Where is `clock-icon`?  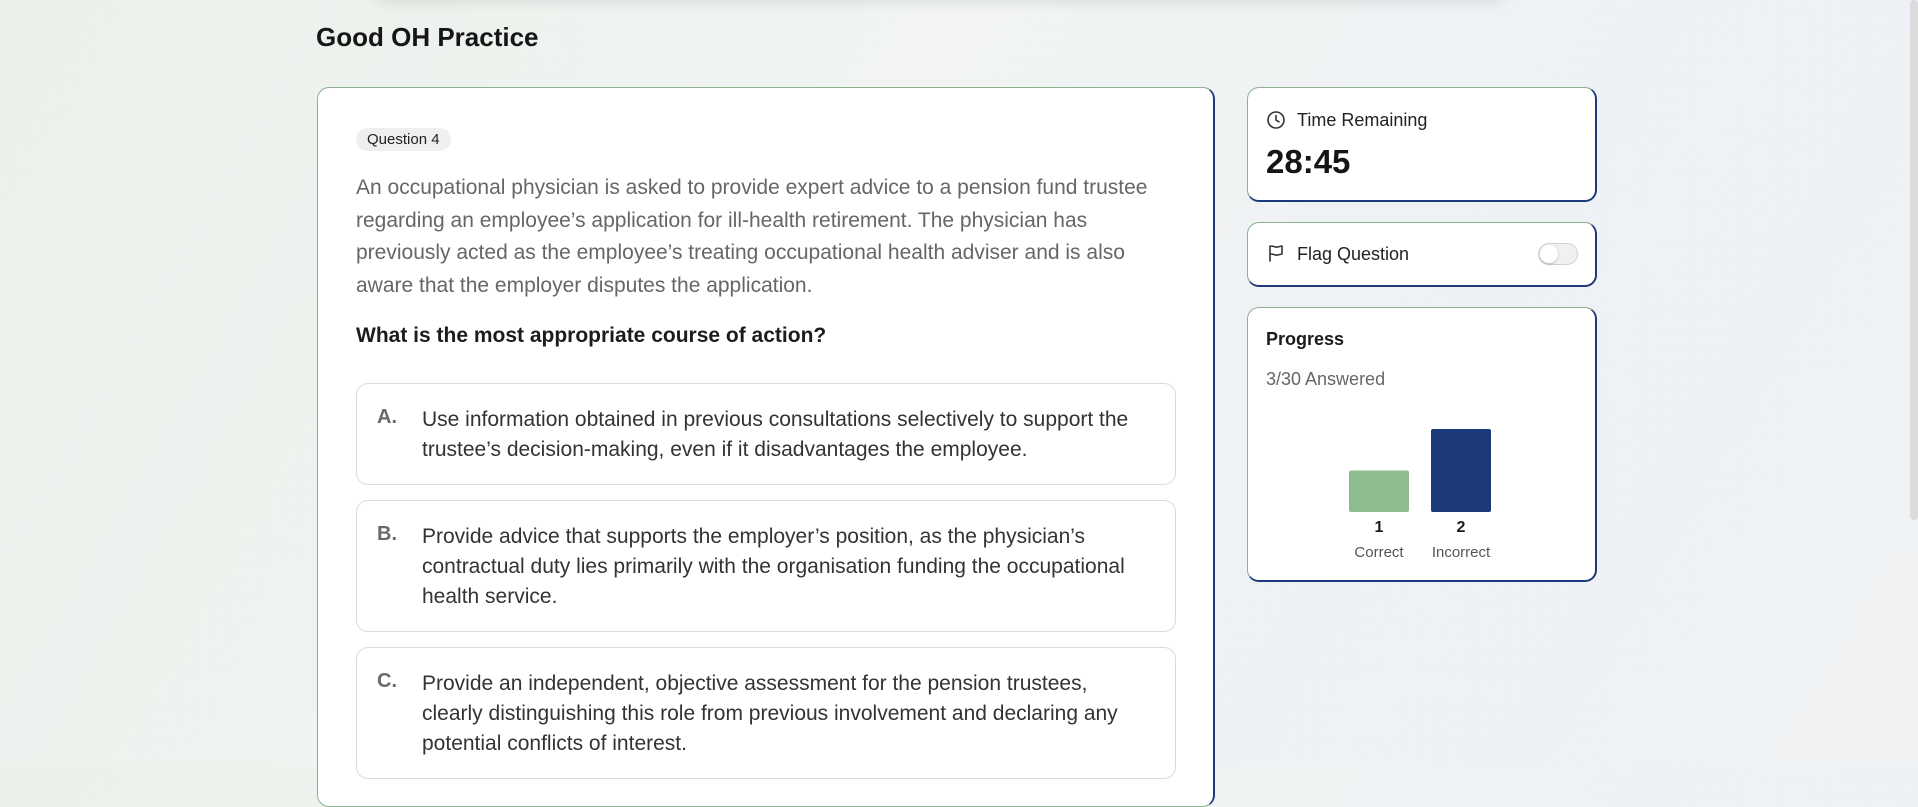 clock-icon is located at coordinates (1276, 120).